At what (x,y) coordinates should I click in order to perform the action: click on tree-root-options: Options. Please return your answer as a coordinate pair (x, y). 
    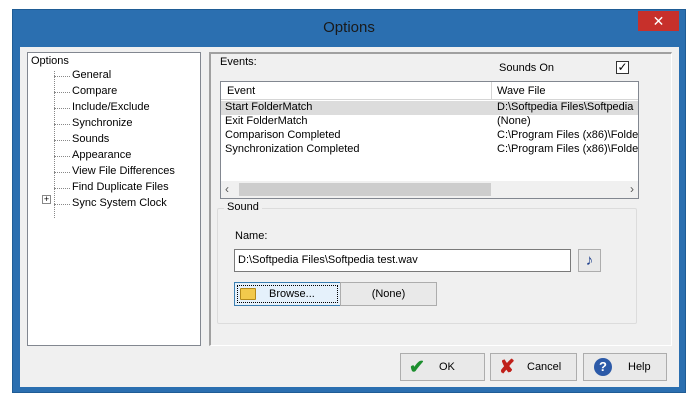
    Looking at the image, I should click on (50, 61).